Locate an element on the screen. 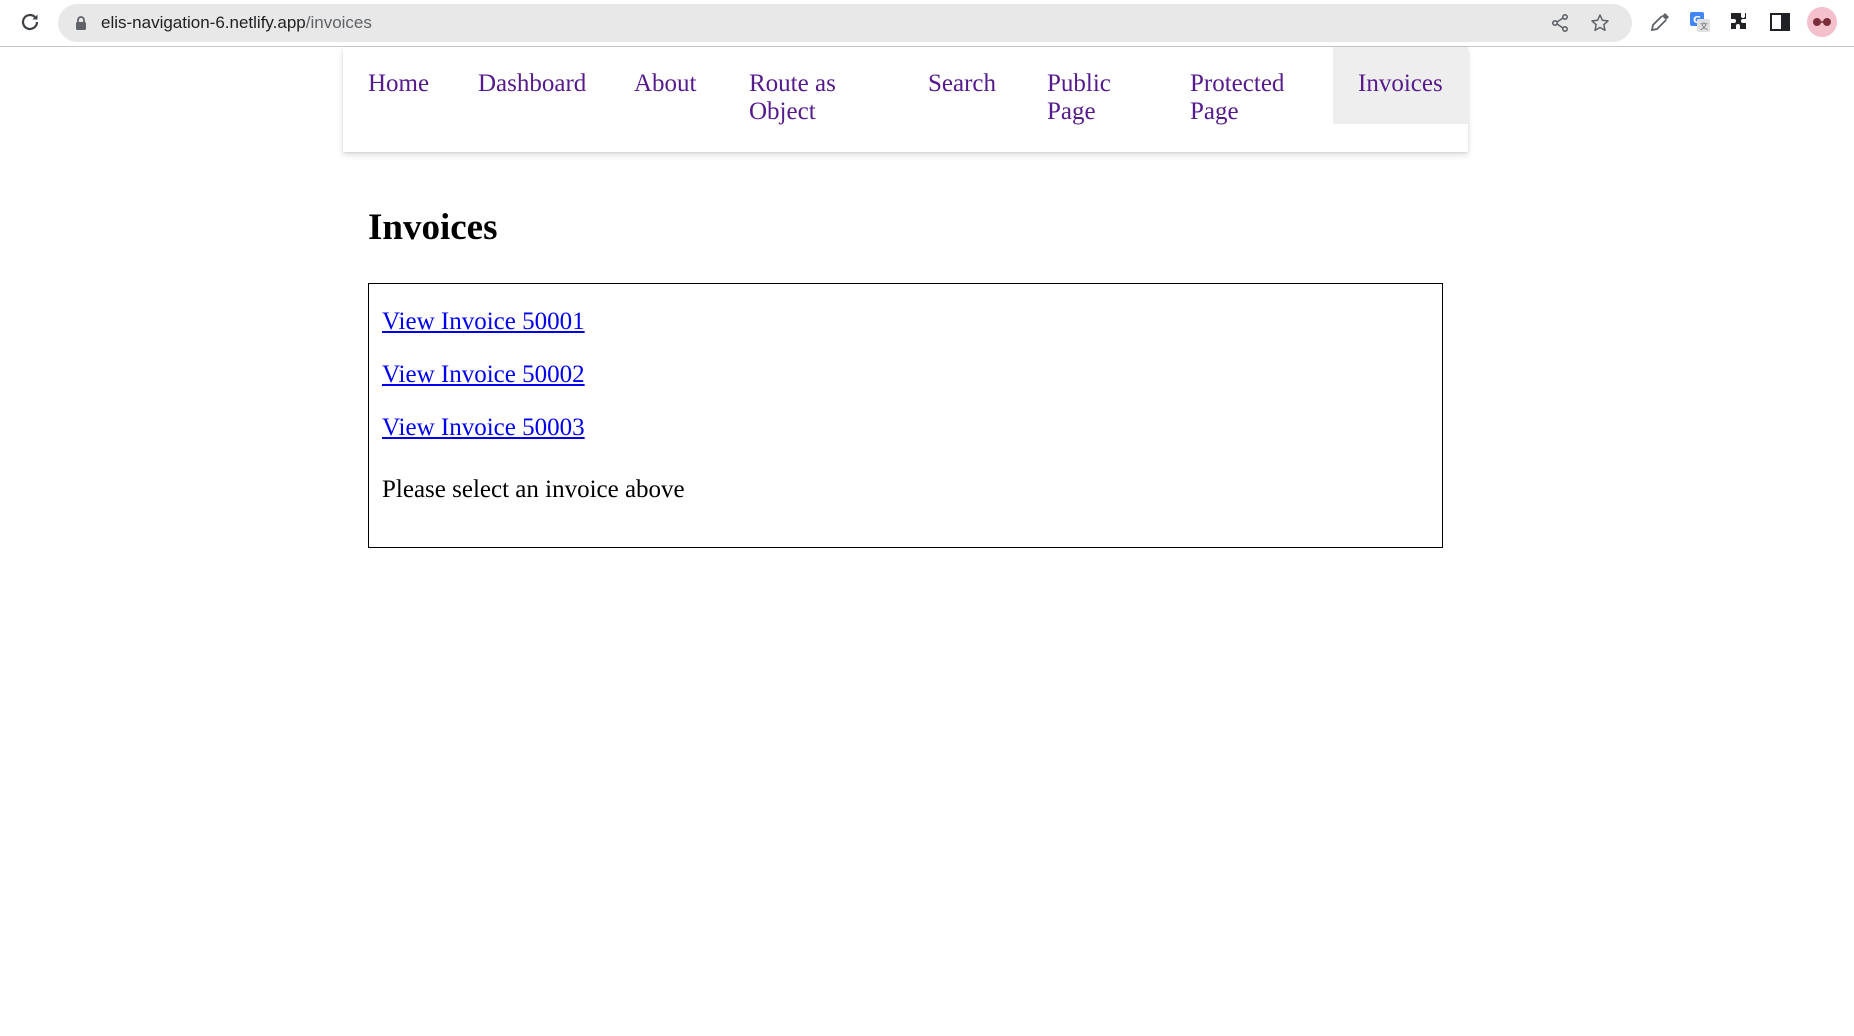  profile-avatar is located at coordinates (1822, 22).